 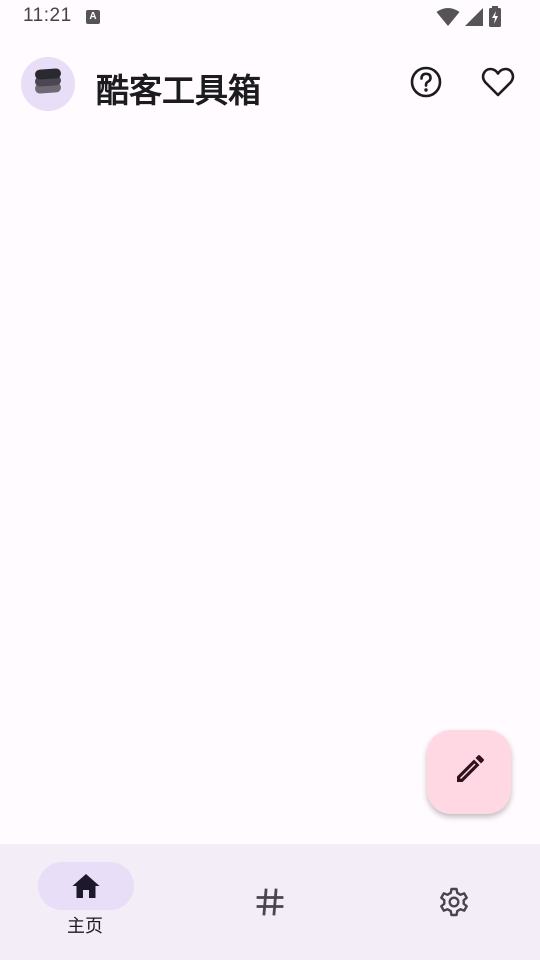 I want to click on nav-item-tags, so click(x=270, y=902).